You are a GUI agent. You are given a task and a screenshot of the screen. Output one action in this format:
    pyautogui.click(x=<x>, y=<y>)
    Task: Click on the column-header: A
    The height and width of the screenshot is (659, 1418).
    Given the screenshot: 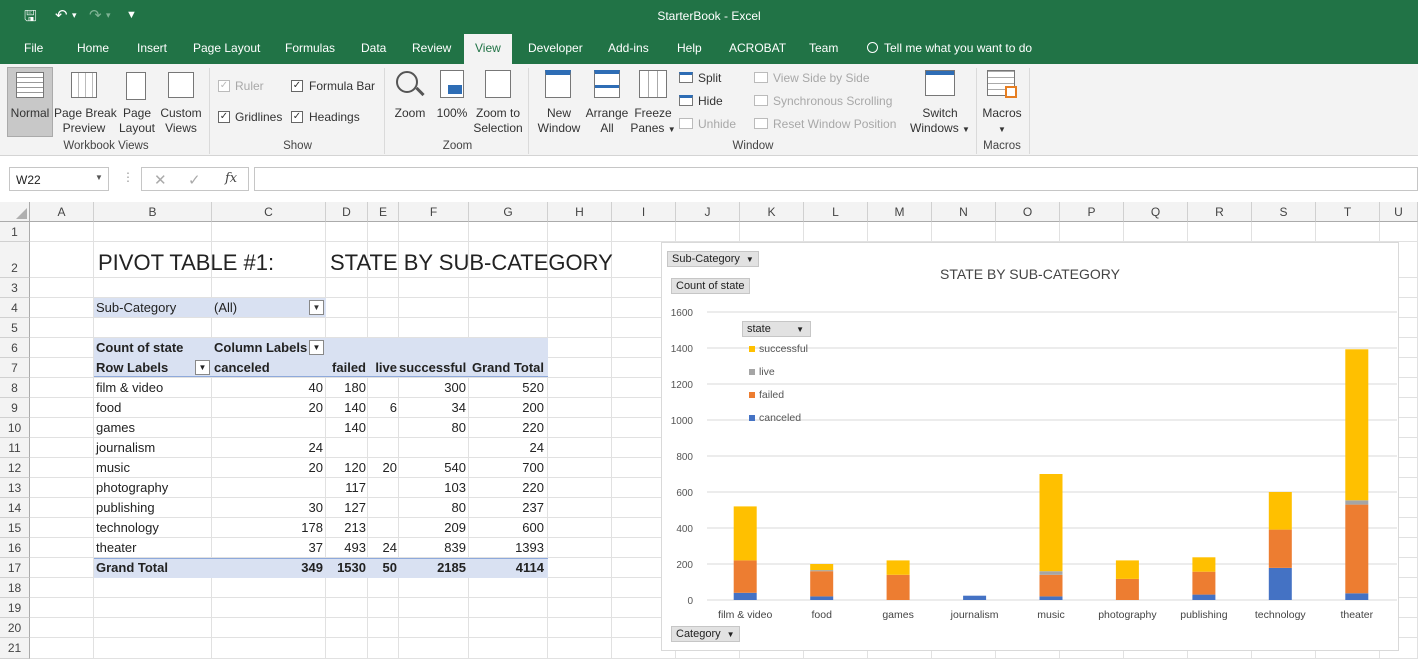 What is the action you would take?
    pyautogui.click(x=62, y=212)
    